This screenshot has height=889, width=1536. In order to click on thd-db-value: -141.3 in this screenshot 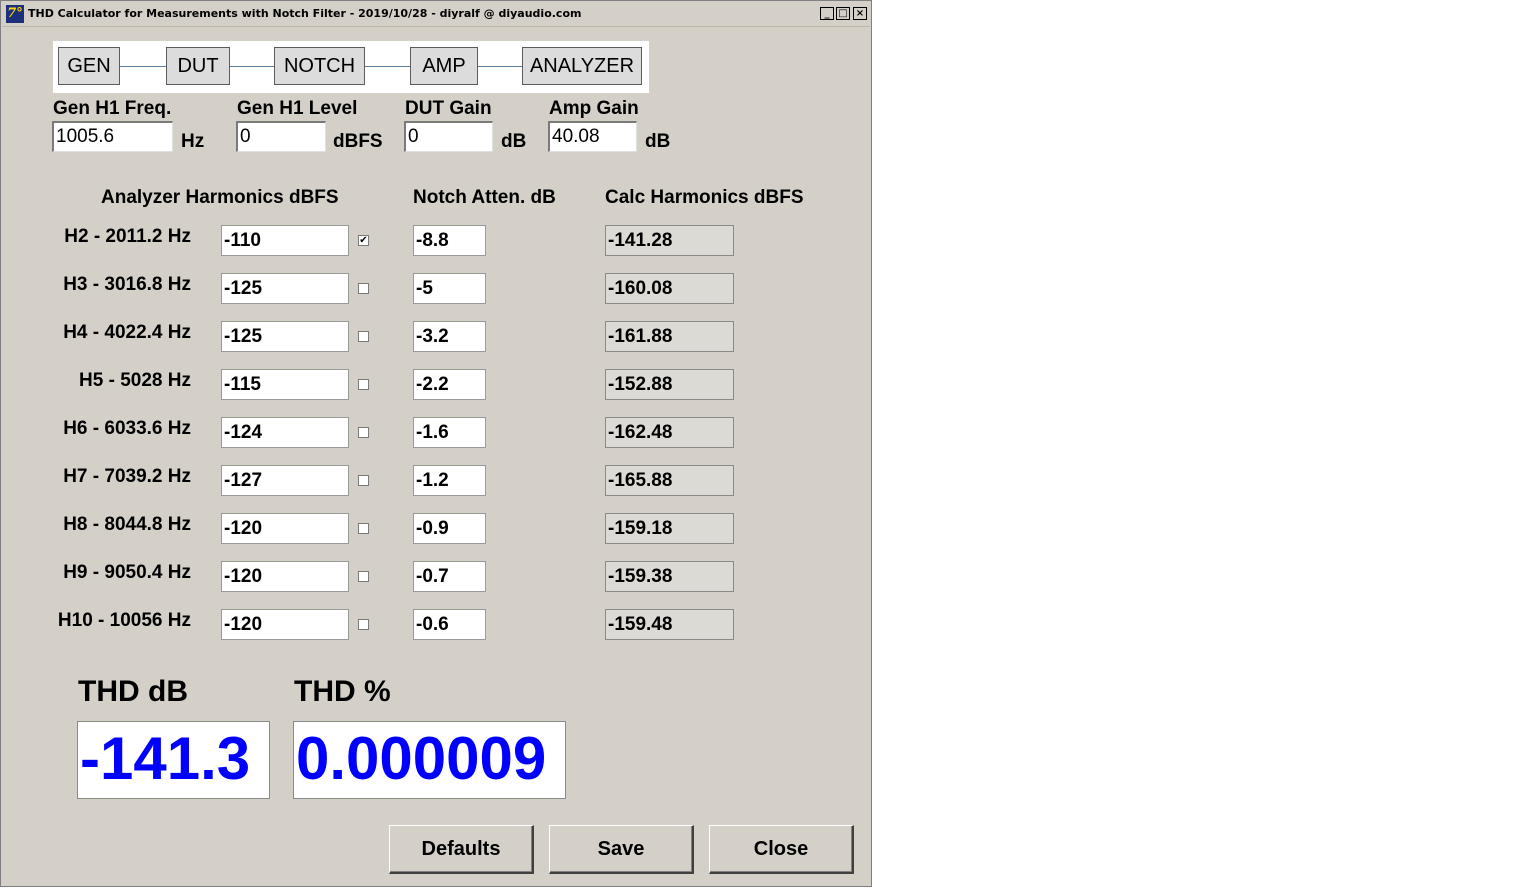, I will do `click(173, 760)`.